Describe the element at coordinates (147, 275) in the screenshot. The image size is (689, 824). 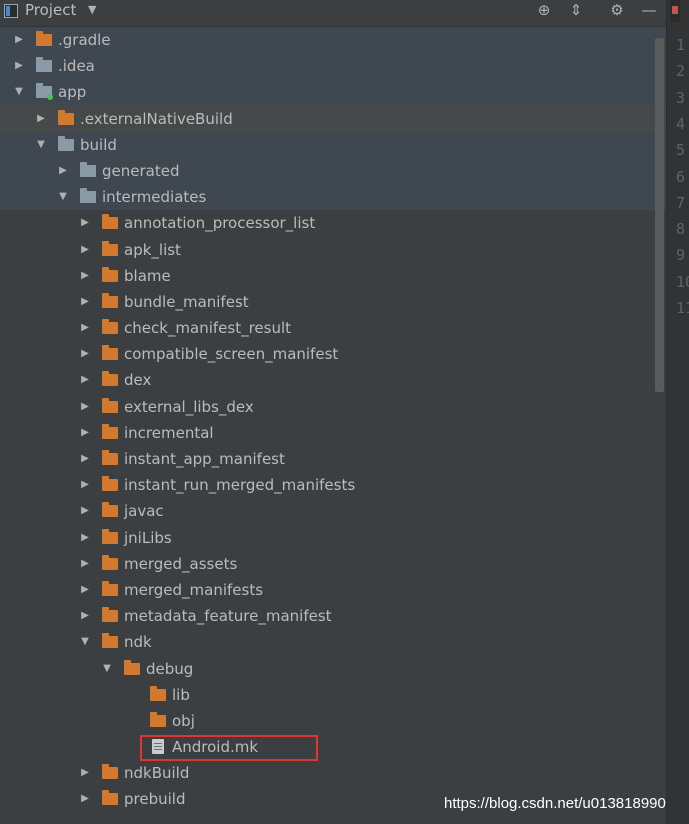
I see `tree-item-label: blame` at that location.